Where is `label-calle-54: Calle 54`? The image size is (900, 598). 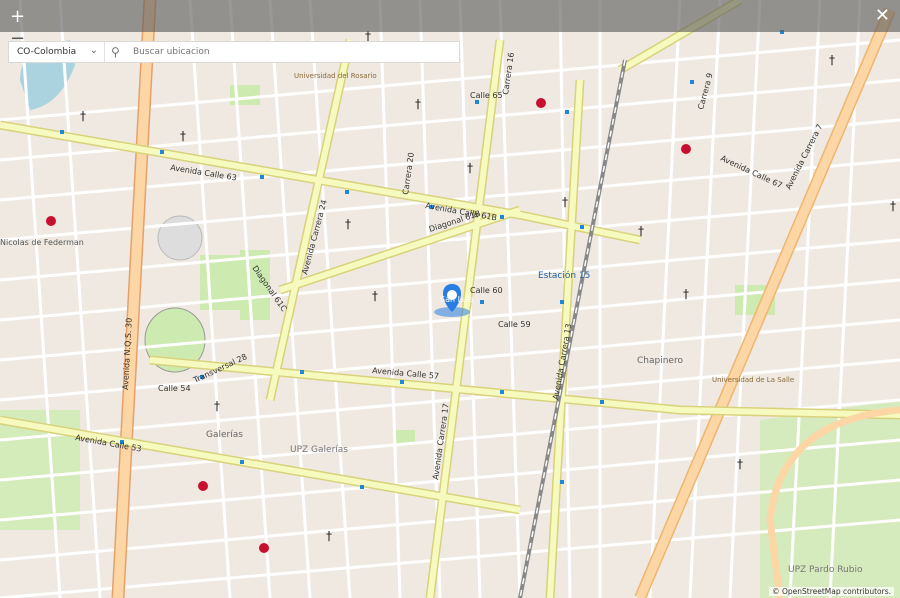
label-calle-54: Calle 54 is located at coordinates (174, 388).